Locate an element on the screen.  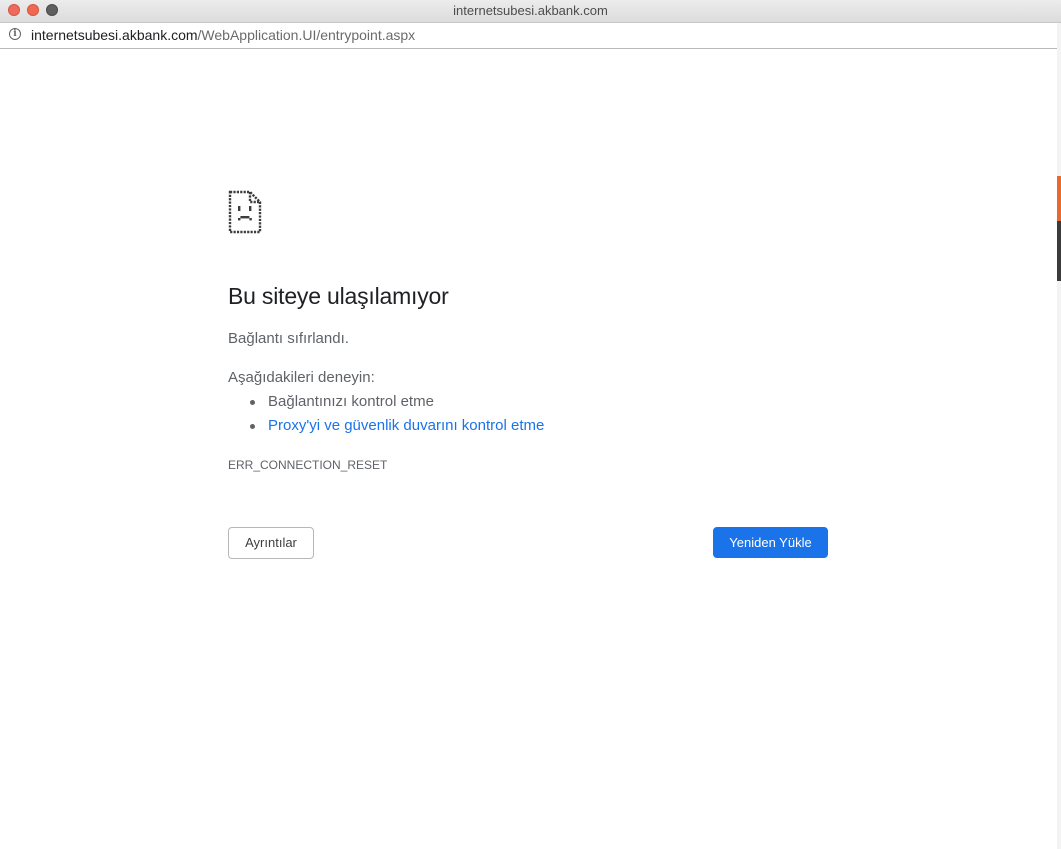
suggestion-text: Bağlantınızı kontrol etme is located at coordinates (351, 401).